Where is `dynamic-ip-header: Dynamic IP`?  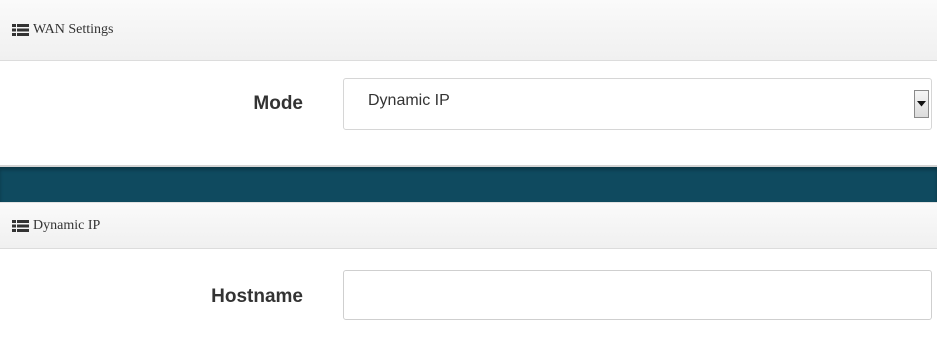 dynamic-ip-header: Dynamic IP is located at coordinates (468, 225).